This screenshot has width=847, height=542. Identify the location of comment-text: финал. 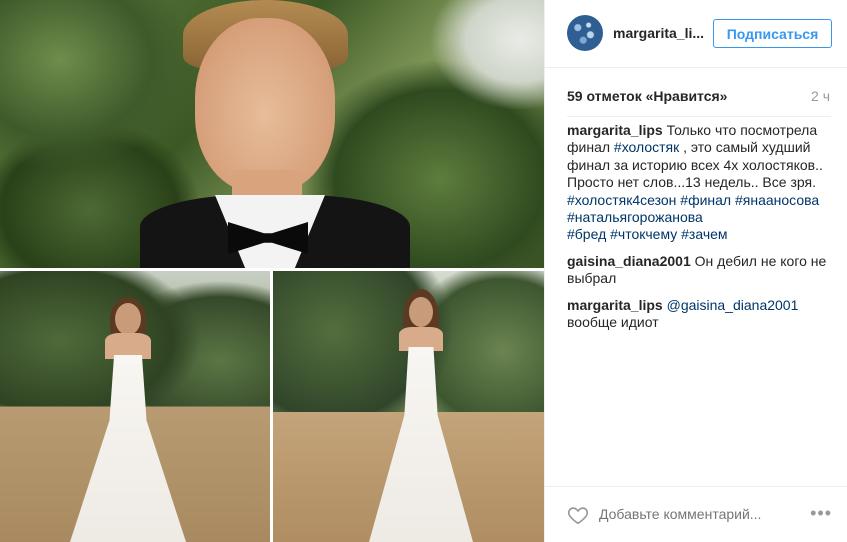
(590, 147).